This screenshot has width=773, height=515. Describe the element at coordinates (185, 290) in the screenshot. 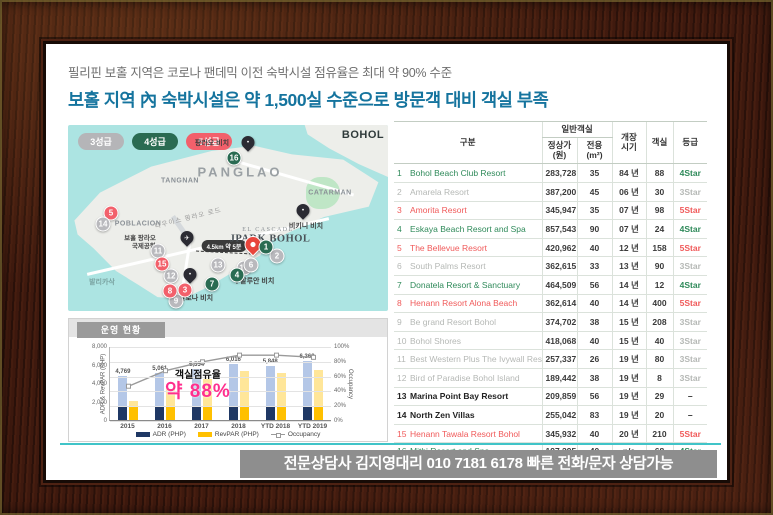

I see `map-pin-3: 3` at that location.